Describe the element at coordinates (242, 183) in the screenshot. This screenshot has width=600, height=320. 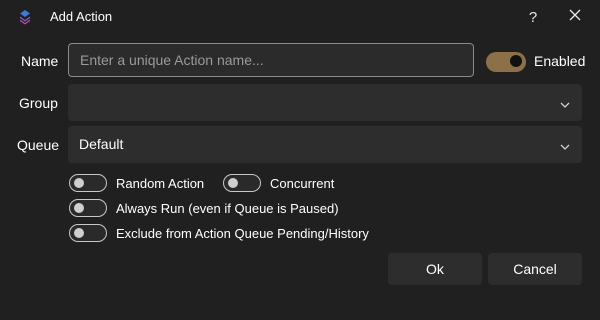
I see `concurrent-toggle` at that location.